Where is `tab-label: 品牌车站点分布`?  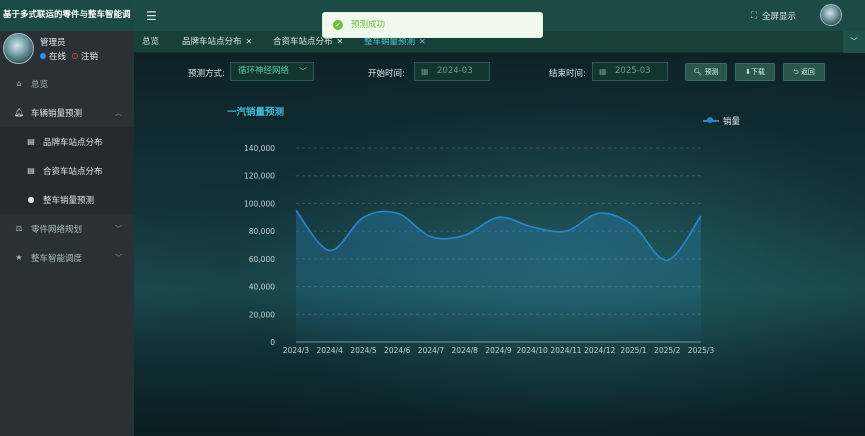 tab-label: 品牌车站点分布 is located at coordinates (212, 42).